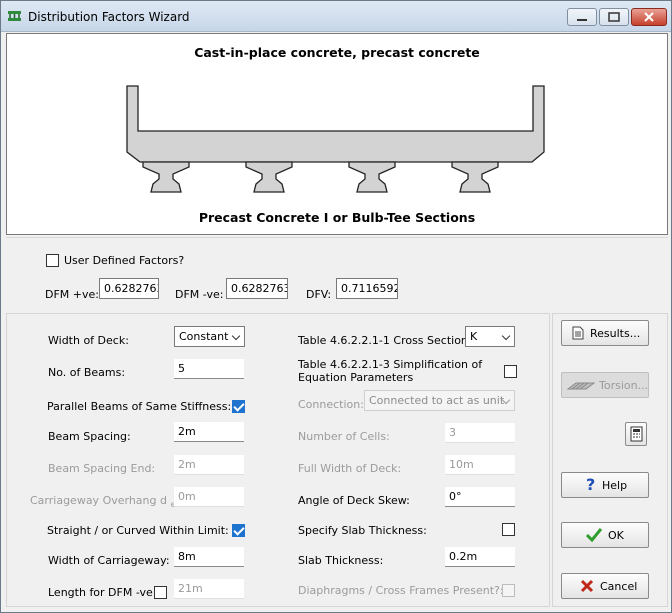  I want to click on cross-section-label: Table 4.6.2.2.1-1 Cross Section:, so click(385, 340).